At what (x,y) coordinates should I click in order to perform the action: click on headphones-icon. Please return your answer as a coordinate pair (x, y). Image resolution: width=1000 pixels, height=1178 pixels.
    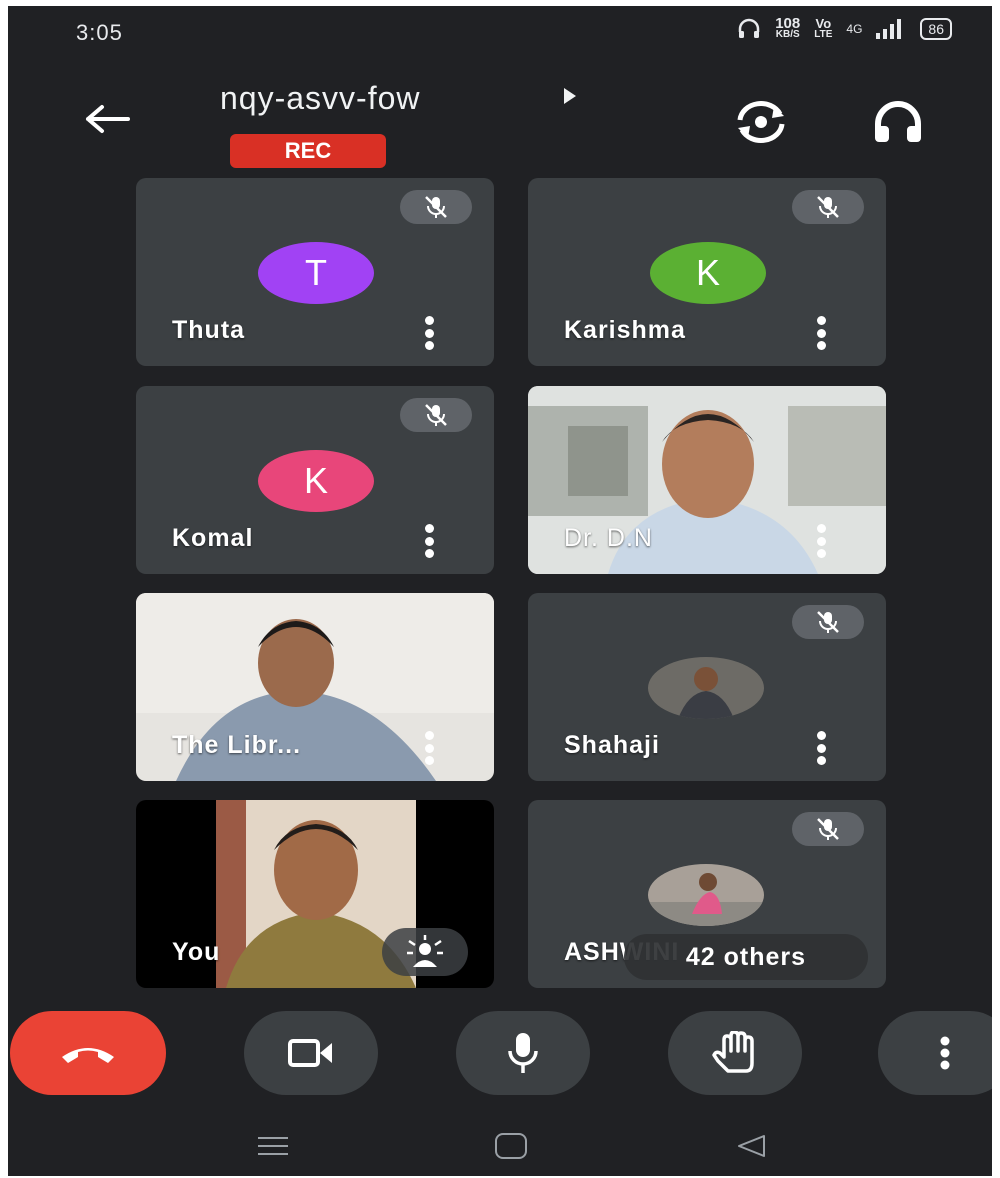
    Looking at the image, I should click on (898, 122).